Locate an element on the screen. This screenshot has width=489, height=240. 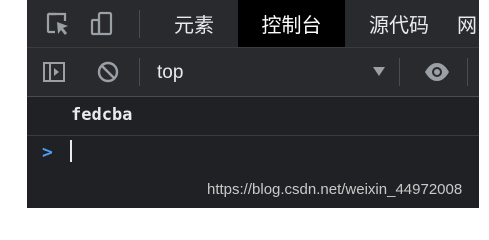
console-log-message: fedcba is located at coordinates (102, 115).